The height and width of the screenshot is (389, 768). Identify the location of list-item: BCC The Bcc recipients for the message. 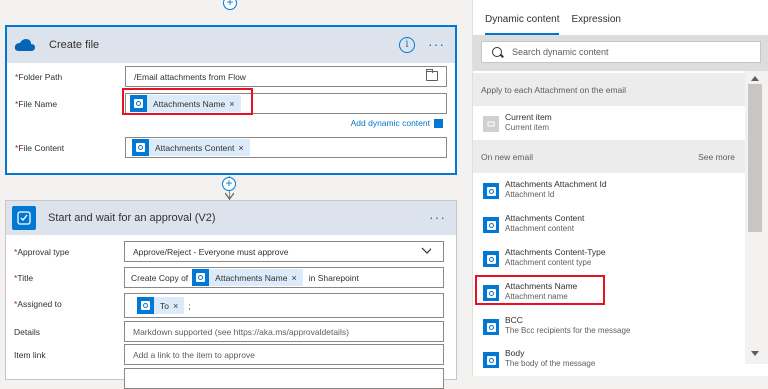
(609, 326).